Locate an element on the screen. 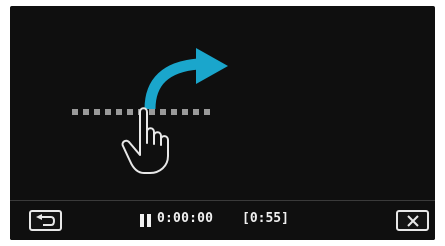 The height and width of the screenshot is (246, 445). return-arrow-icon is located at coordinates (45, 219).